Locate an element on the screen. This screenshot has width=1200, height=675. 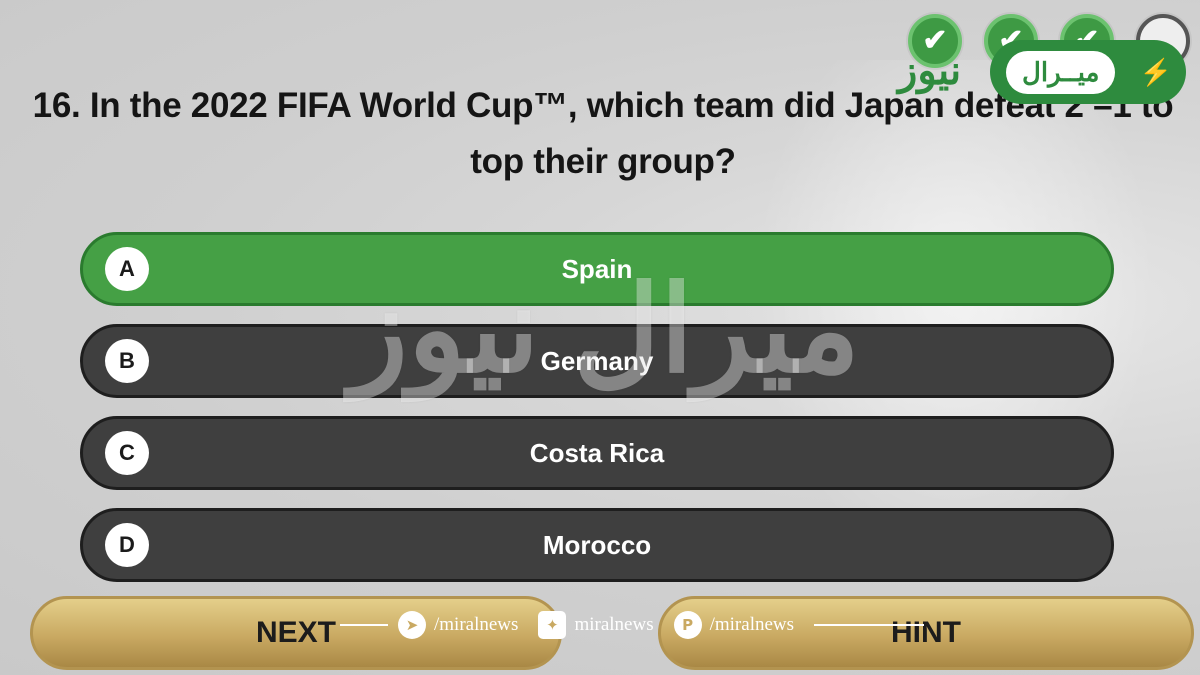
social-item-twitter: ✦ miralnews is located at coordinates (596, 625).